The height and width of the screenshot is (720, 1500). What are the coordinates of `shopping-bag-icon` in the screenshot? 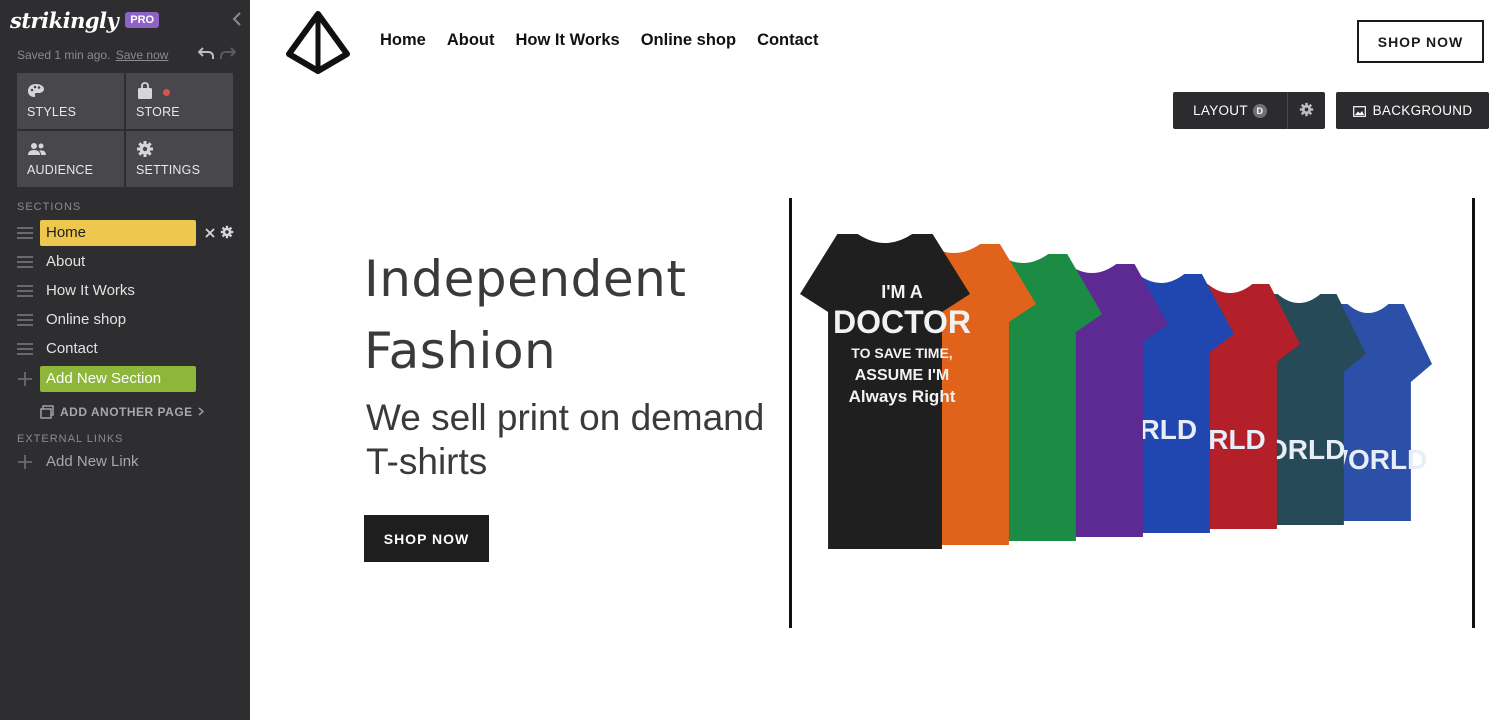 It's located at (145, 91).